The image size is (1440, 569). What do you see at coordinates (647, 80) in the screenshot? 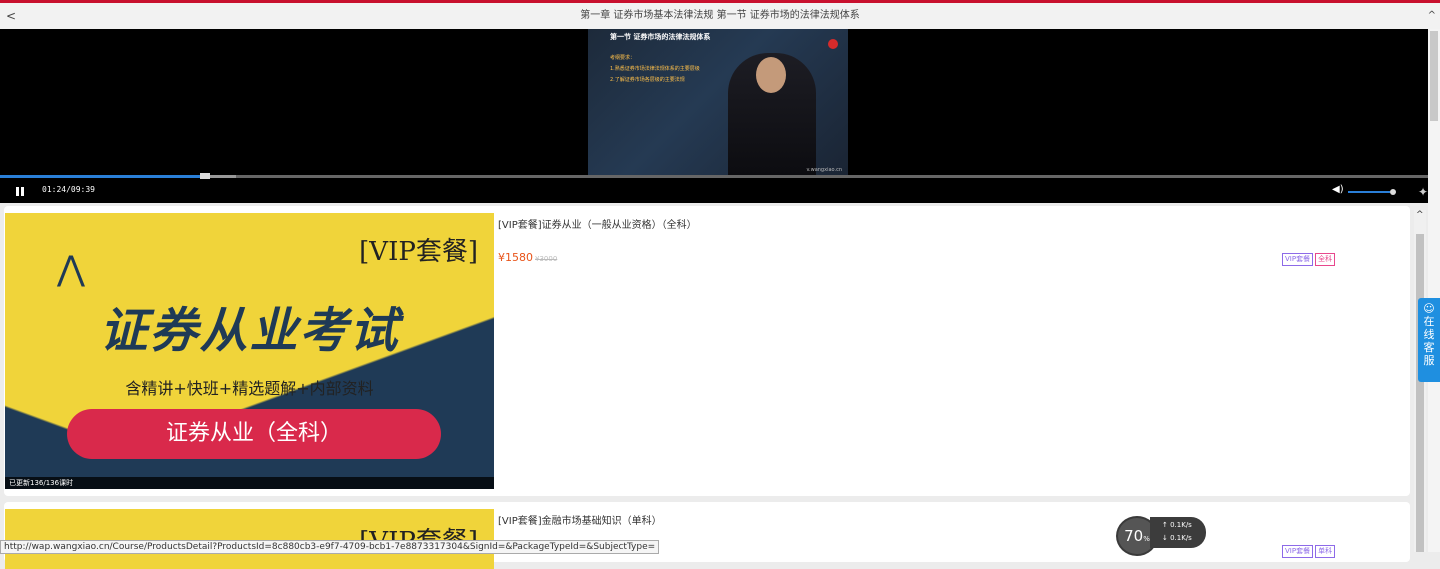
I see `slide-line: 2.了解证券市场各层级的主要法规` at bounding box center [647, 80].